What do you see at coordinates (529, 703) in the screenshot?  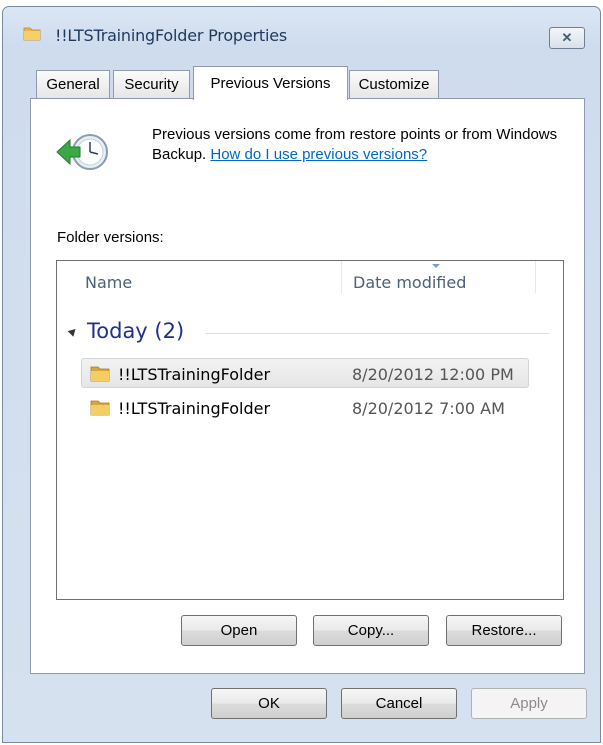 I see `apply-button: Apply` at bounding box center [529, 703].